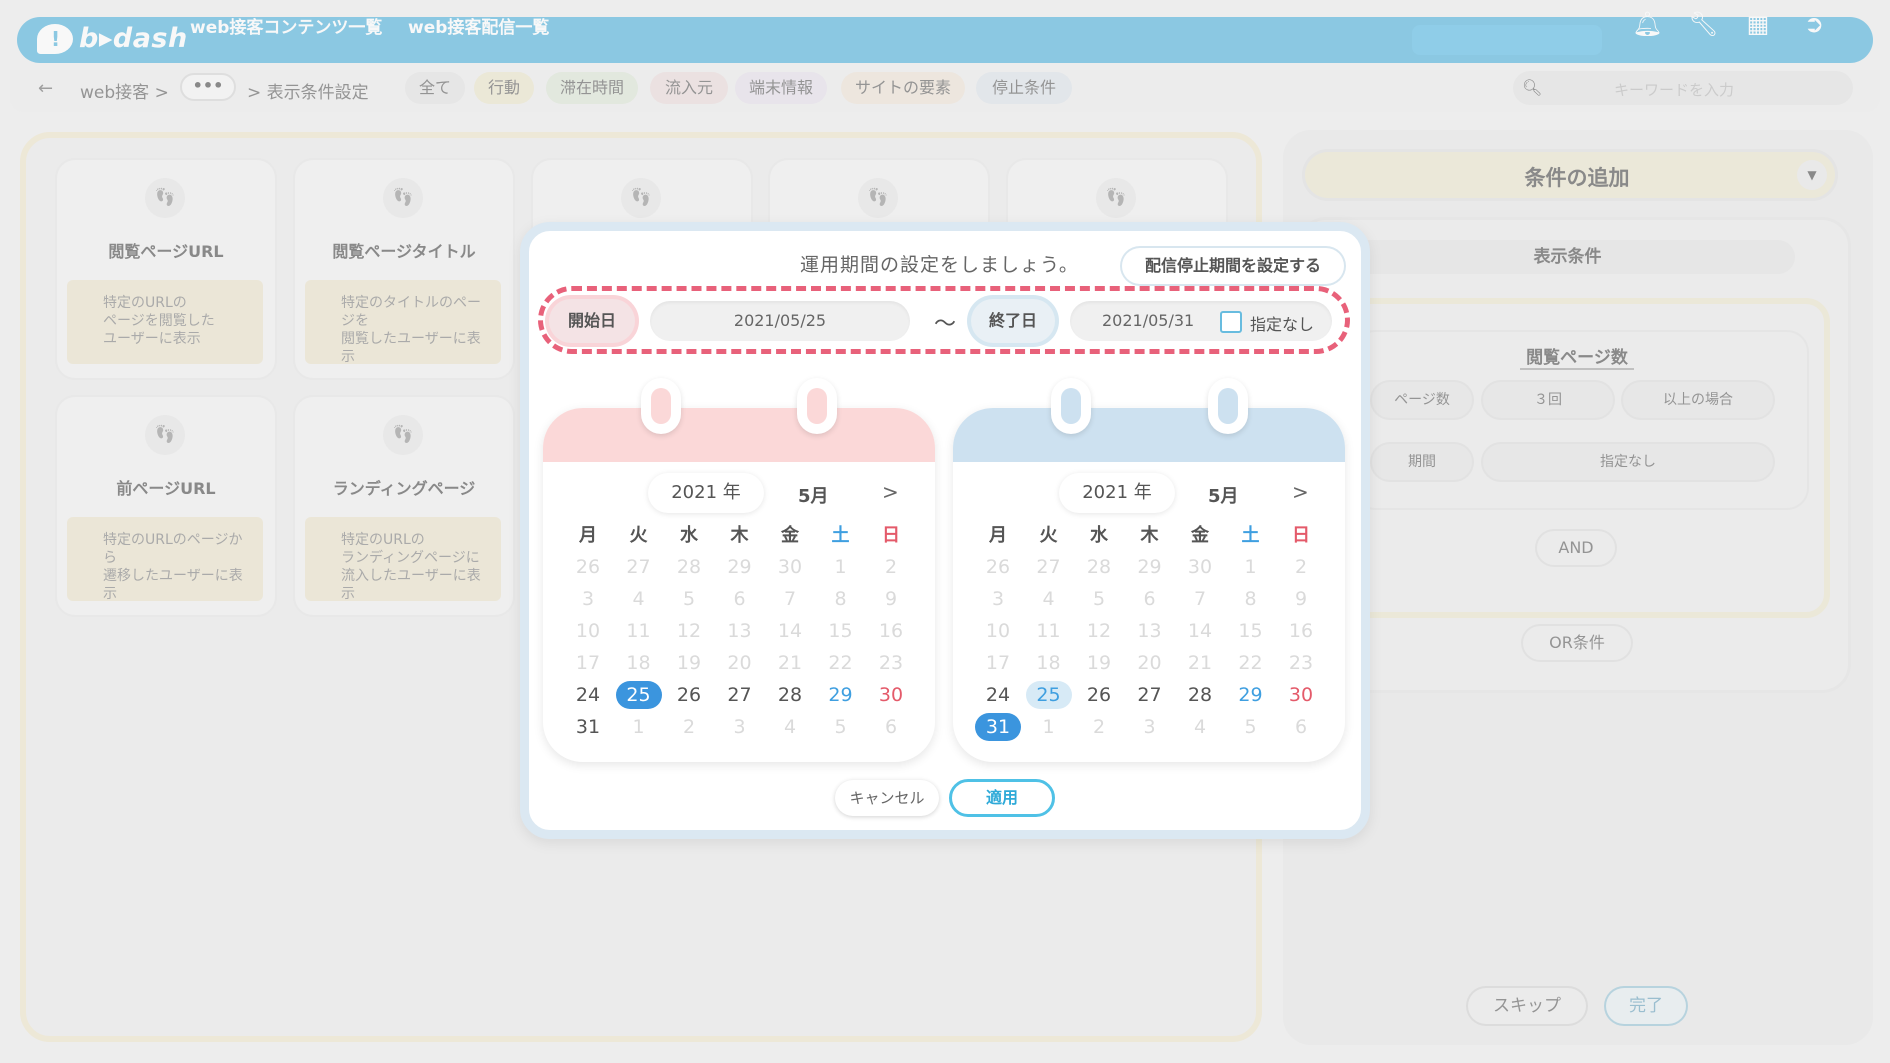 This screenshot has height=1063, width=1890. Describe the element at coordinates (1231, 322) in the screenshot. I see `no-end-date-checkbox` at that location.